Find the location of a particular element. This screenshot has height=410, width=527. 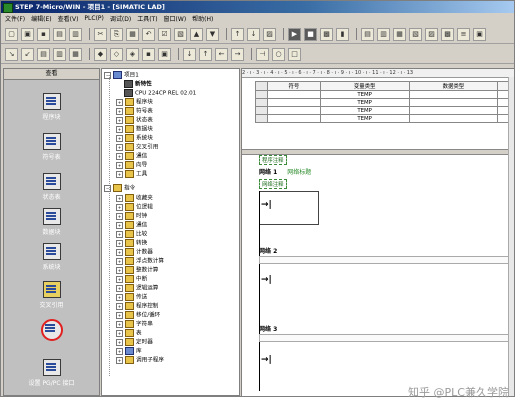

tree-instruction-item: + 转换 is located at coordinates (131, 243).